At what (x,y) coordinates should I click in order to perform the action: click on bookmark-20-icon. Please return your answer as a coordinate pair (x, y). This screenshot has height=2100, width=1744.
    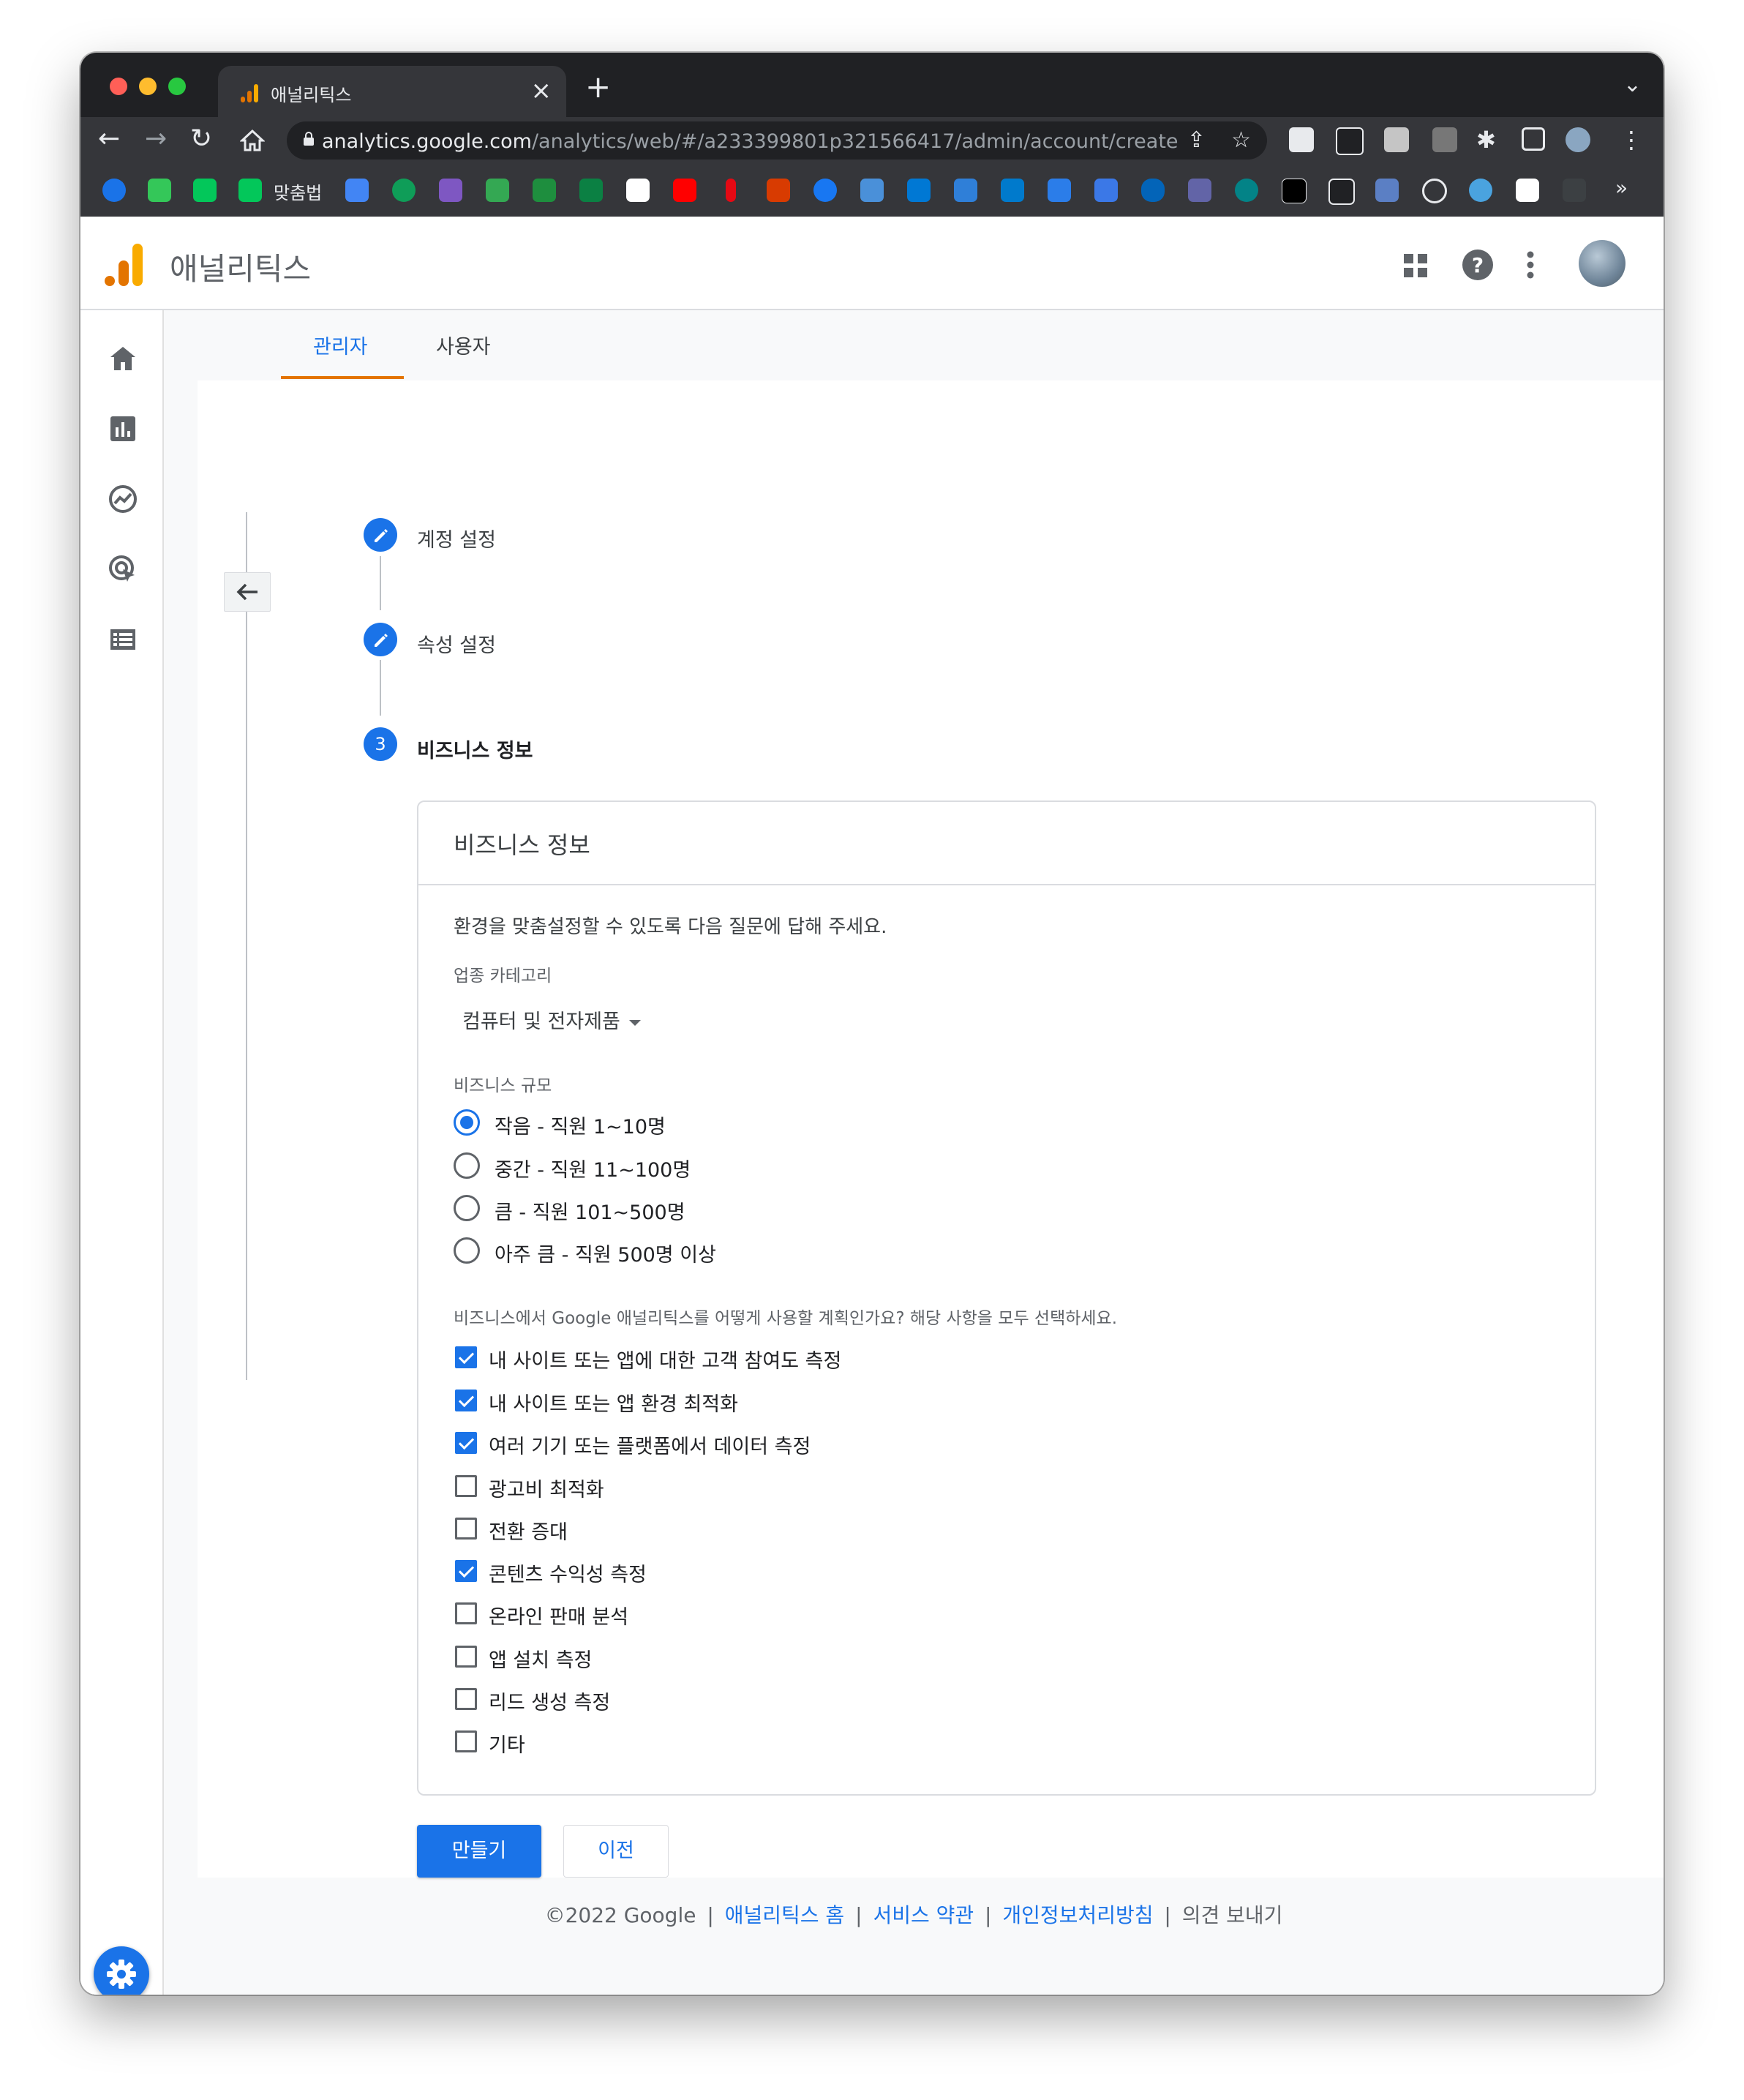
    Looking at the image, I should click on (1060, 190).